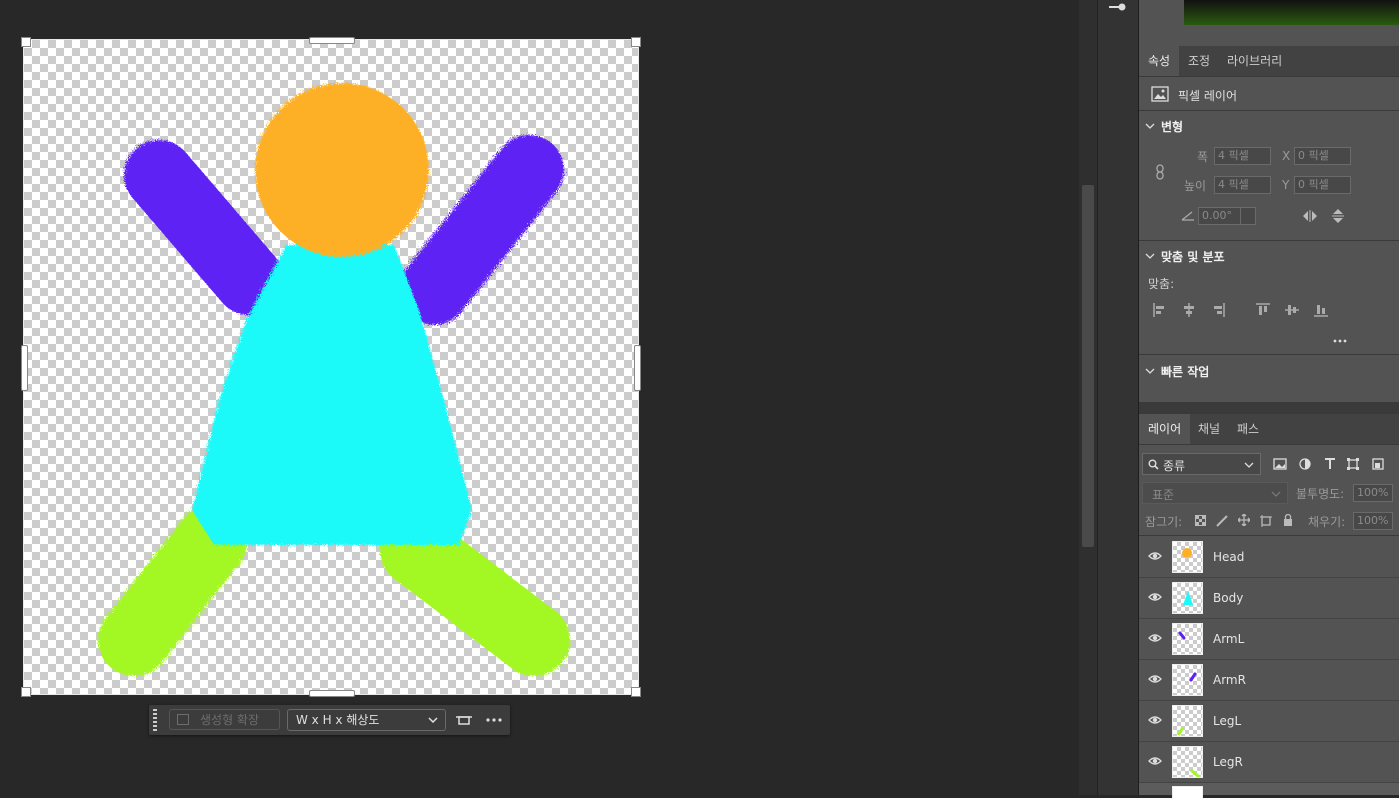  I want to click on angle-dropdown-icon, so click(1247, 216).